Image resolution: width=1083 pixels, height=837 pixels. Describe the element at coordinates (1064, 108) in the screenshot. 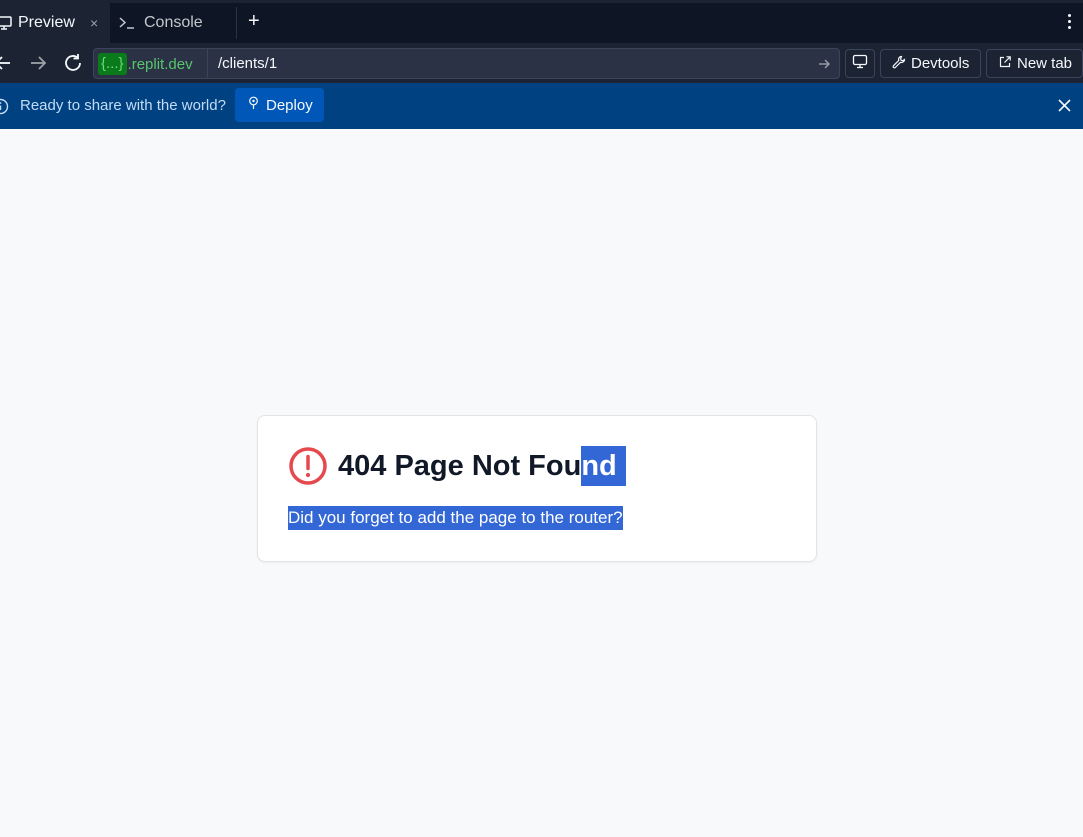

I see `close-icon` at that location.